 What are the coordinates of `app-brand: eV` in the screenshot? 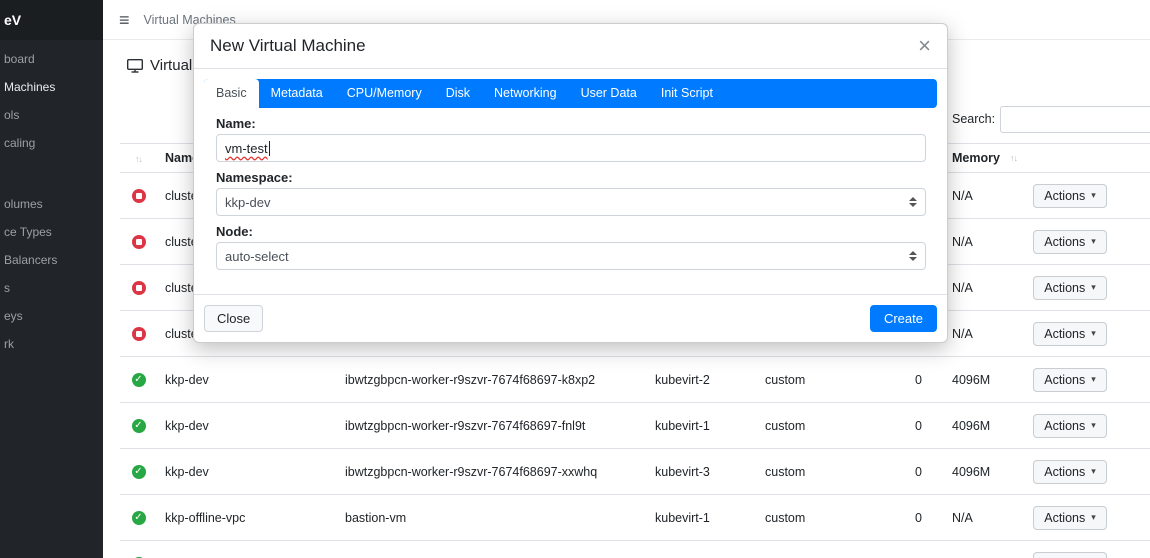 It's located at (51, 20).